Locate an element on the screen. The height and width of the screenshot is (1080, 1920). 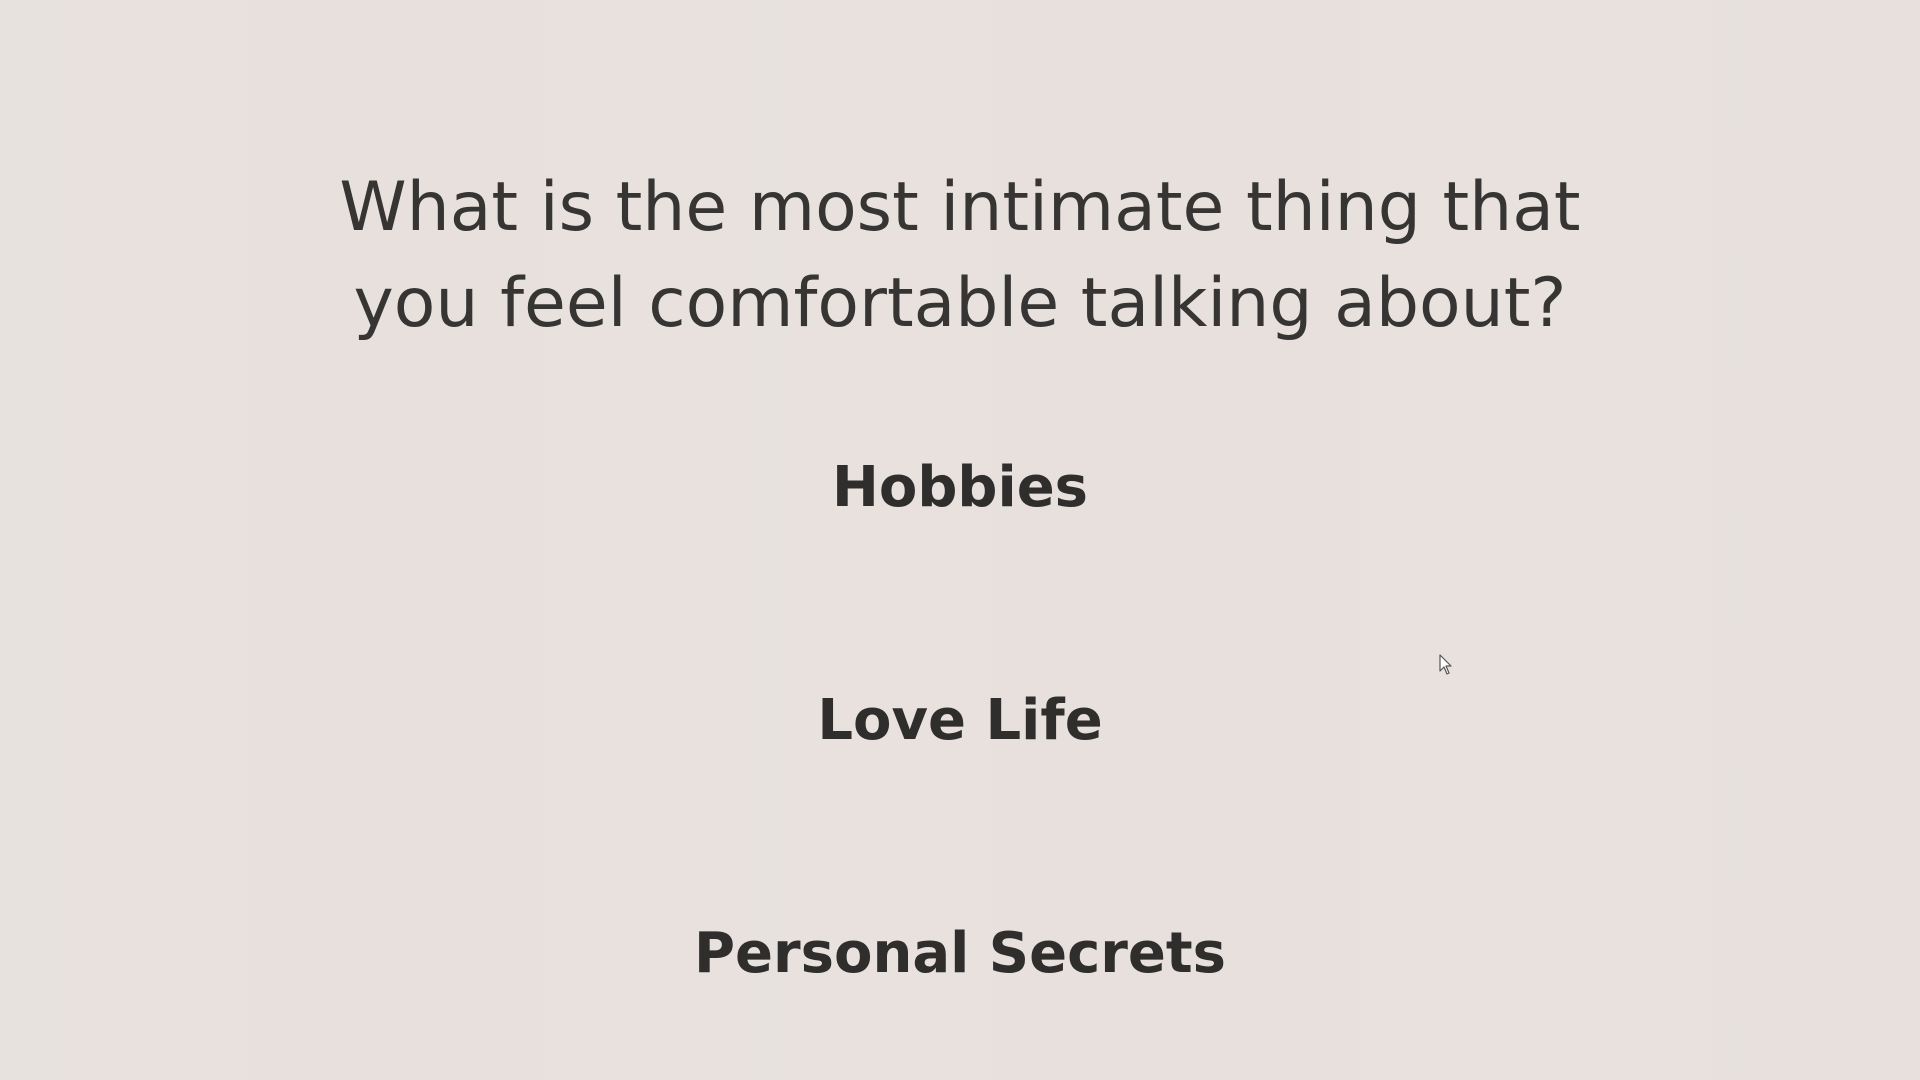
option-personal-secrets: Personal Secrets is located at coordinates (960, 953).